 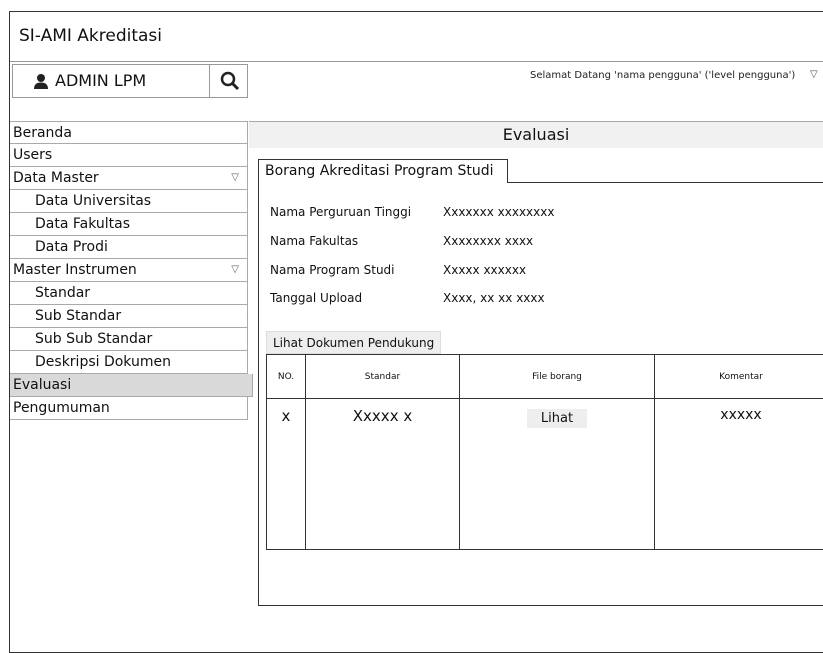 I want to click on column-header-komentar: Komentar, so click(x=739, y=377).